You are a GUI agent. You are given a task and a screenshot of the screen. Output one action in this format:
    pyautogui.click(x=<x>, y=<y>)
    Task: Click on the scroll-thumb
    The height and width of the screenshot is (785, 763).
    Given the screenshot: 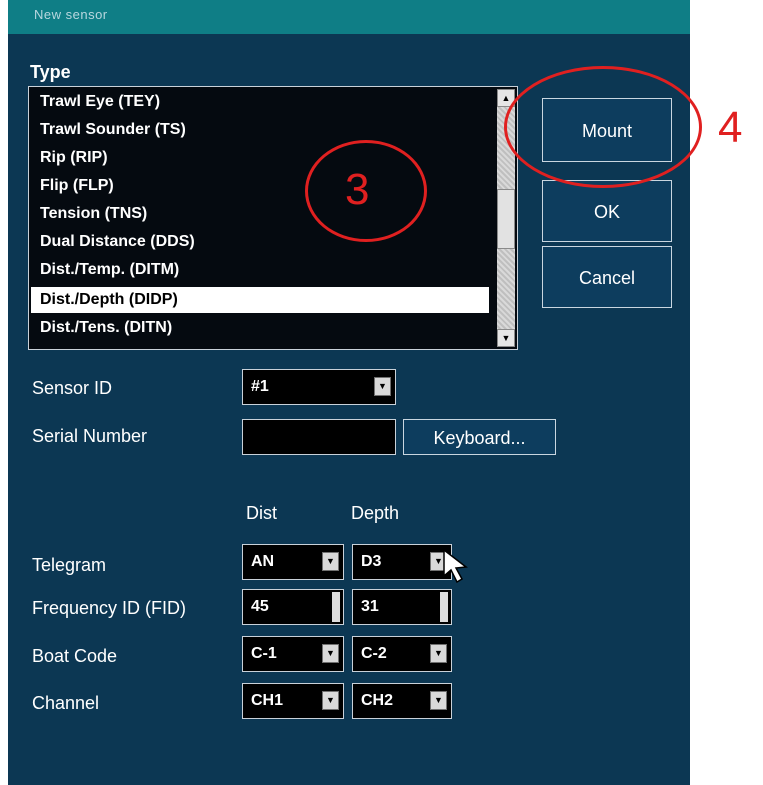 What is the action you would take?
    pyautogui.click(x=506, y=219)
    